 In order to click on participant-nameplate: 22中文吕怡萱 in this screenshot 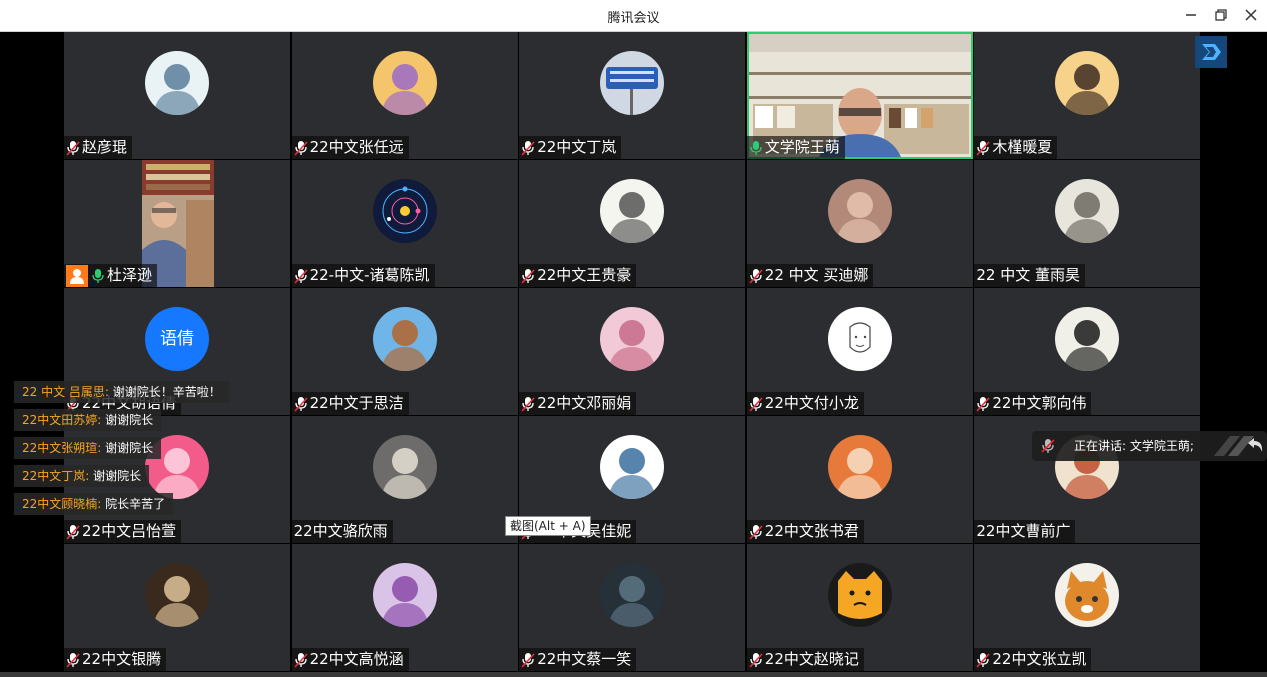, I will do `click(123, 531)`.